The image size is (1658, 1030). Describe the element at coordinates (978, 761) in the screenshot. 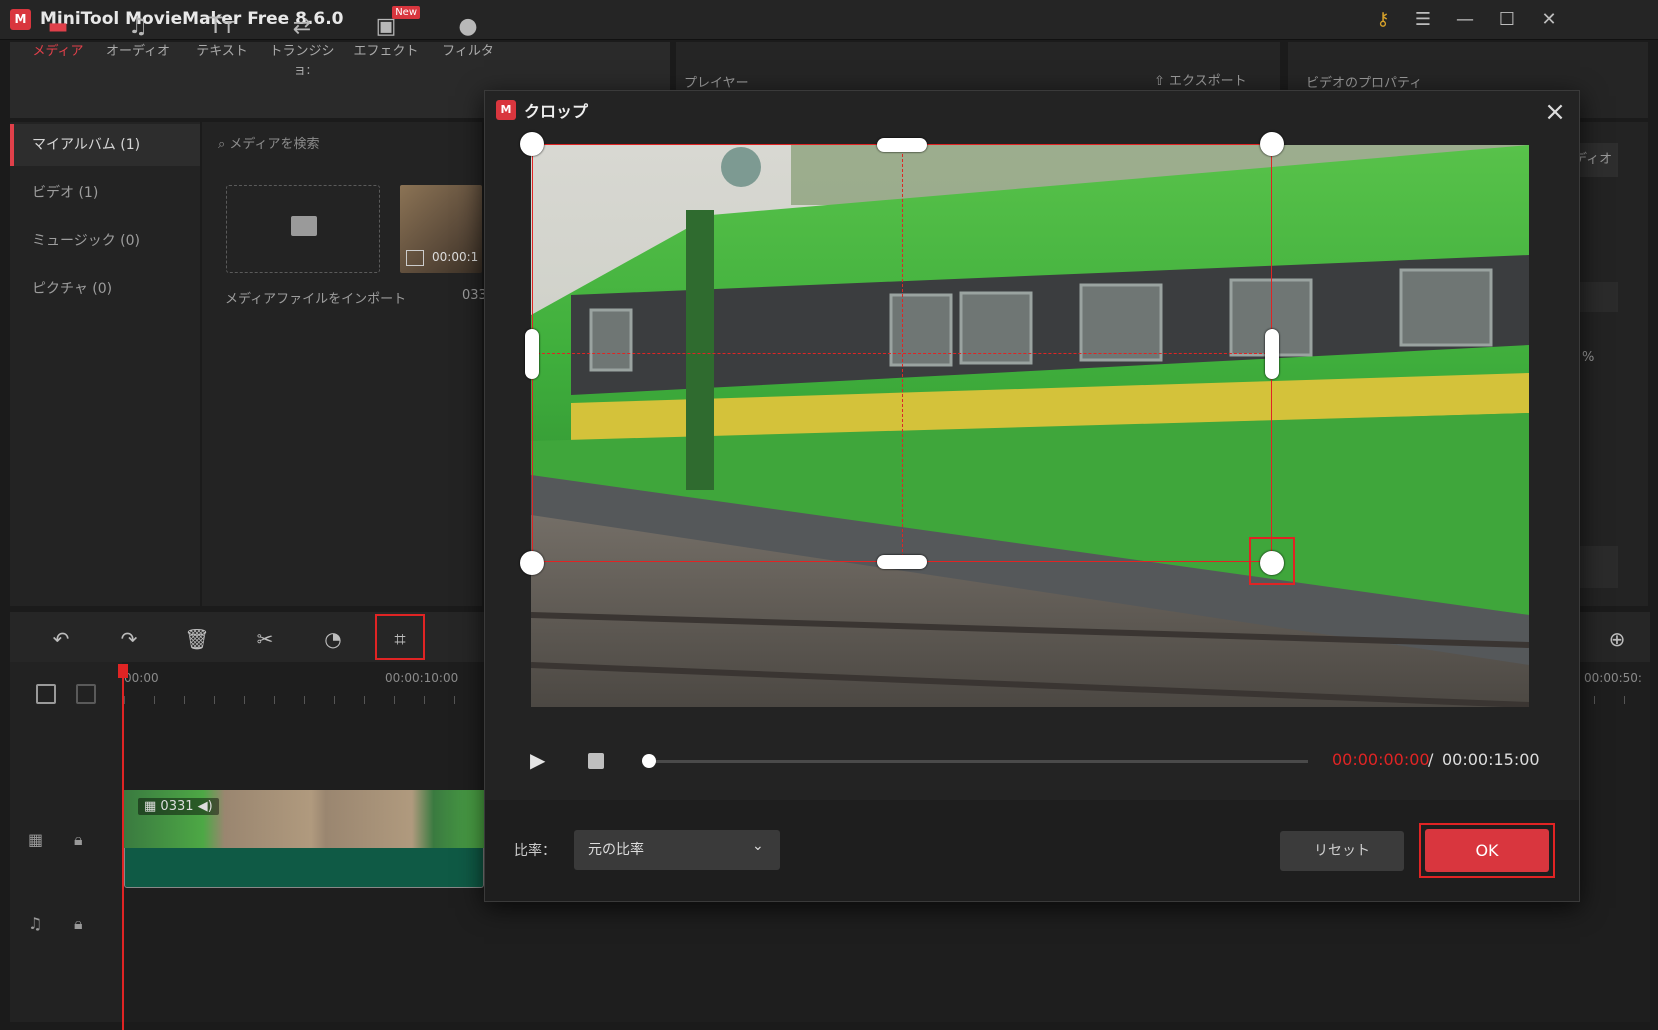

I see `playback-progress-track` at that location.